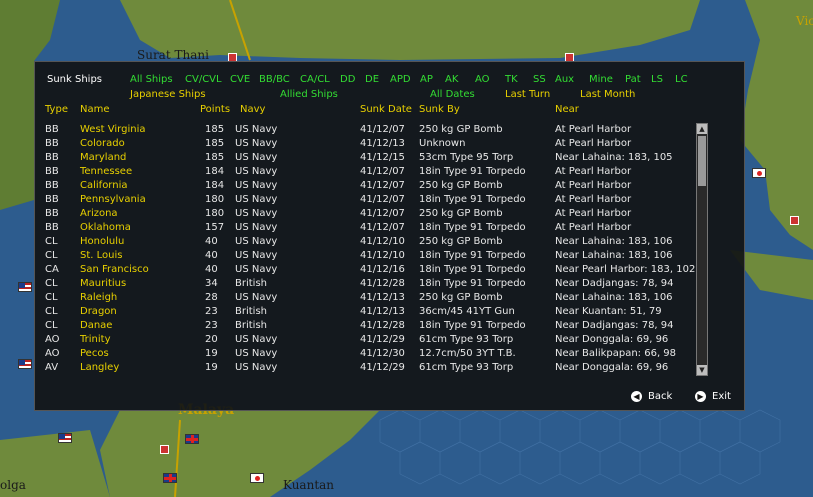  Describe the element at coordinates (309, 94) in the screenshot. I see `filter-allied-ships: Allied Ships` at that location.